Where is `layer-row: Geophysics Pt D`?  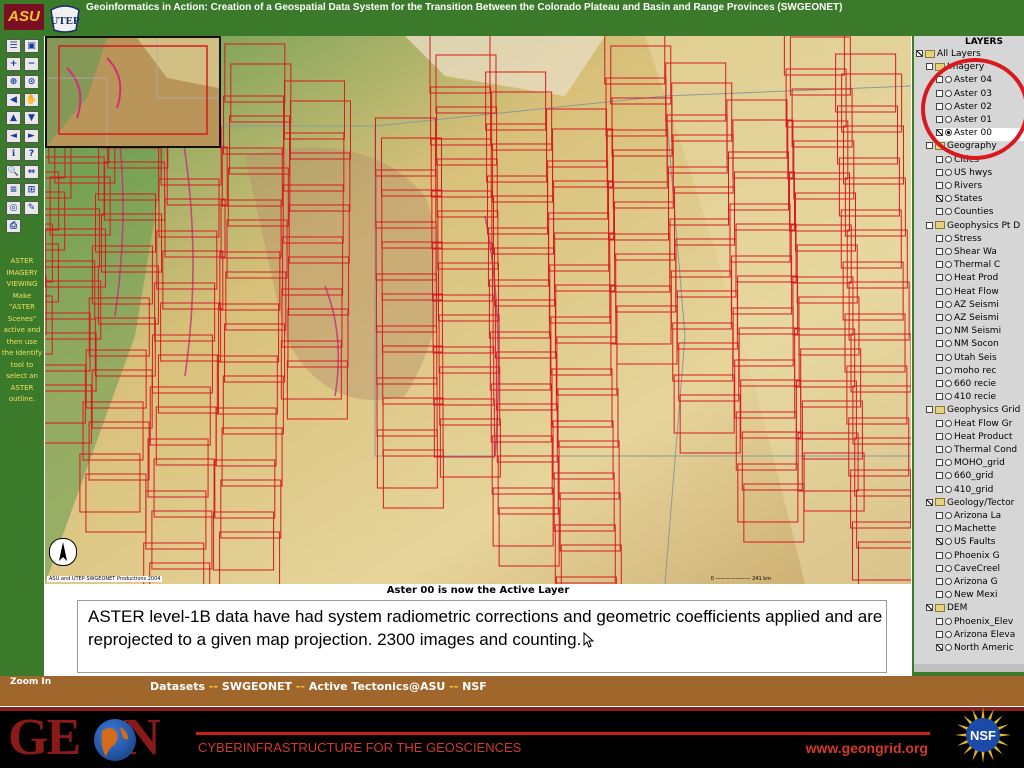 layer-row: Geophysics Pt D is located at coordinates (975, 227).